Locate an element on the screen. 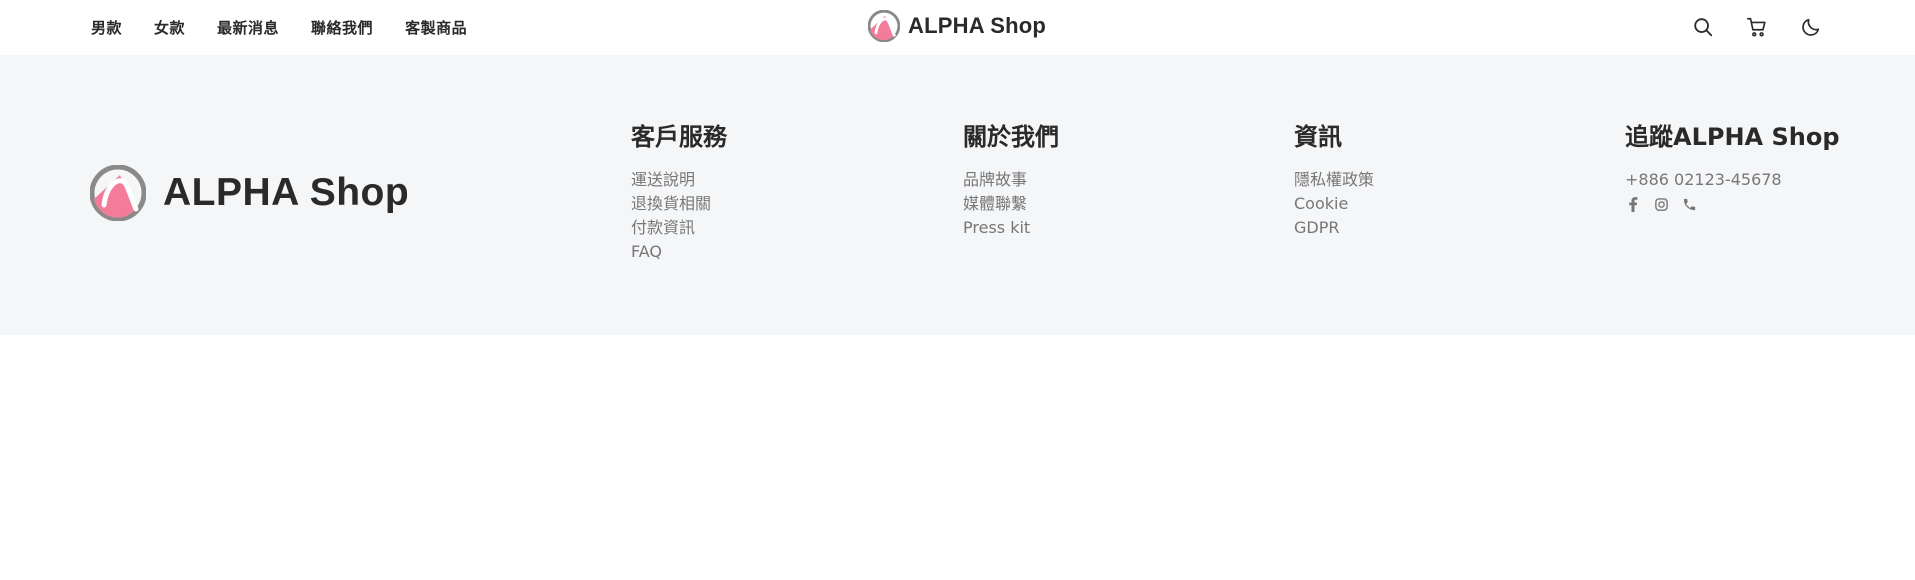  nav-item-men: 男款 is located at coordinates (106, 27).